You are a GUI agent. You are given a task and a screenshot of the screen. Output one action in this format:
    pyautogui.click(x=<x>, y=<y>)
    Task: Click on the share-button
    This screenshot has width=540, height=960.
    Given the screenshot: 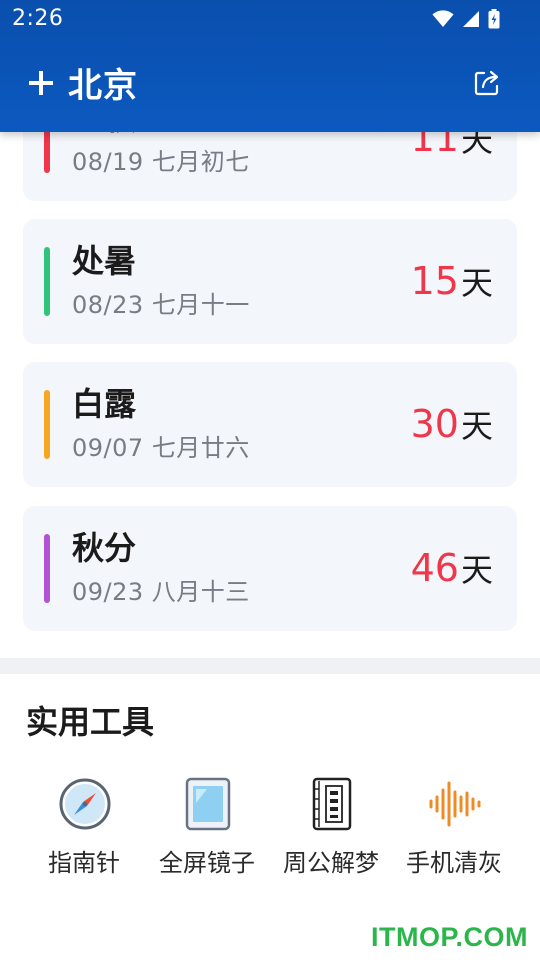 What is the action you would take?
    pyautogui.click(x=487, y=83)
    